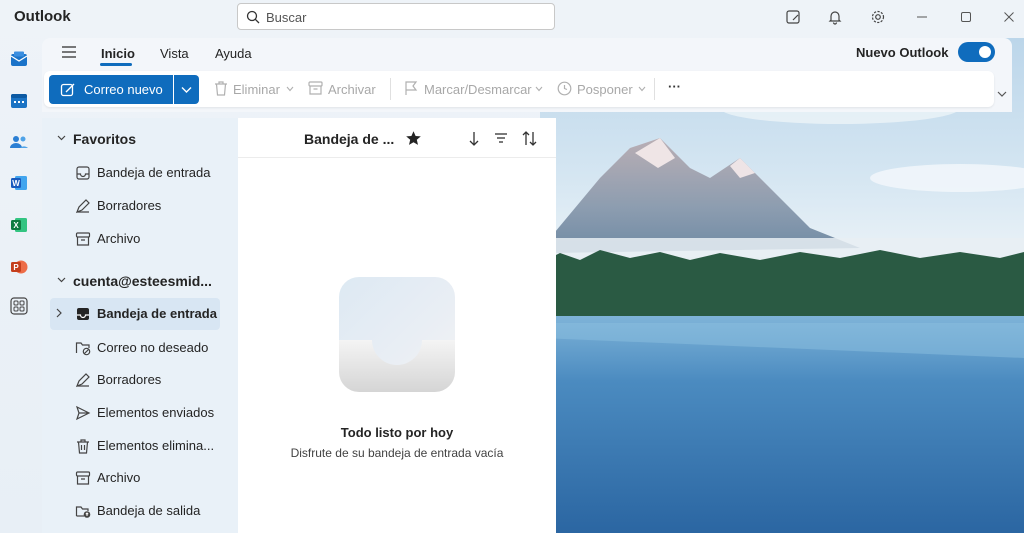 The height and width of the screenshot is (533, 1024). I want to click on search-input, so click(406, 17).